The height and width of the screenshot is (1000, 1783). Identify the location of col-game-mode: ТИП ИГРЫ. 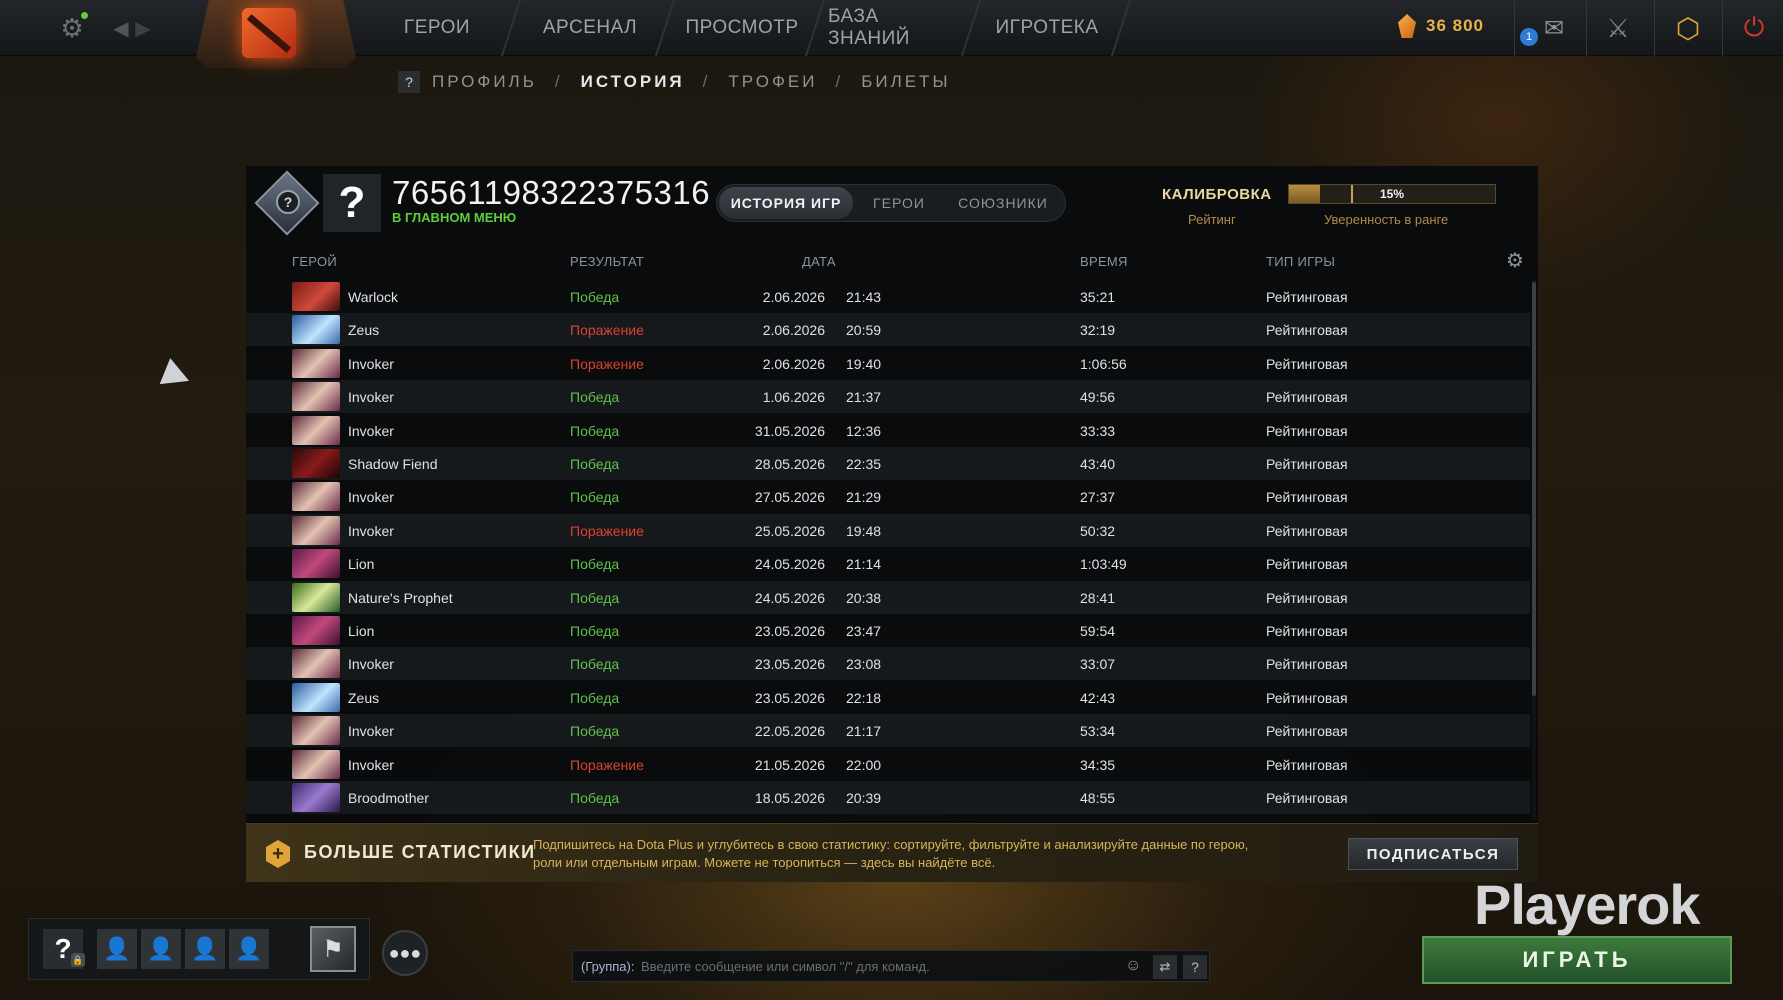
(1300, 261).